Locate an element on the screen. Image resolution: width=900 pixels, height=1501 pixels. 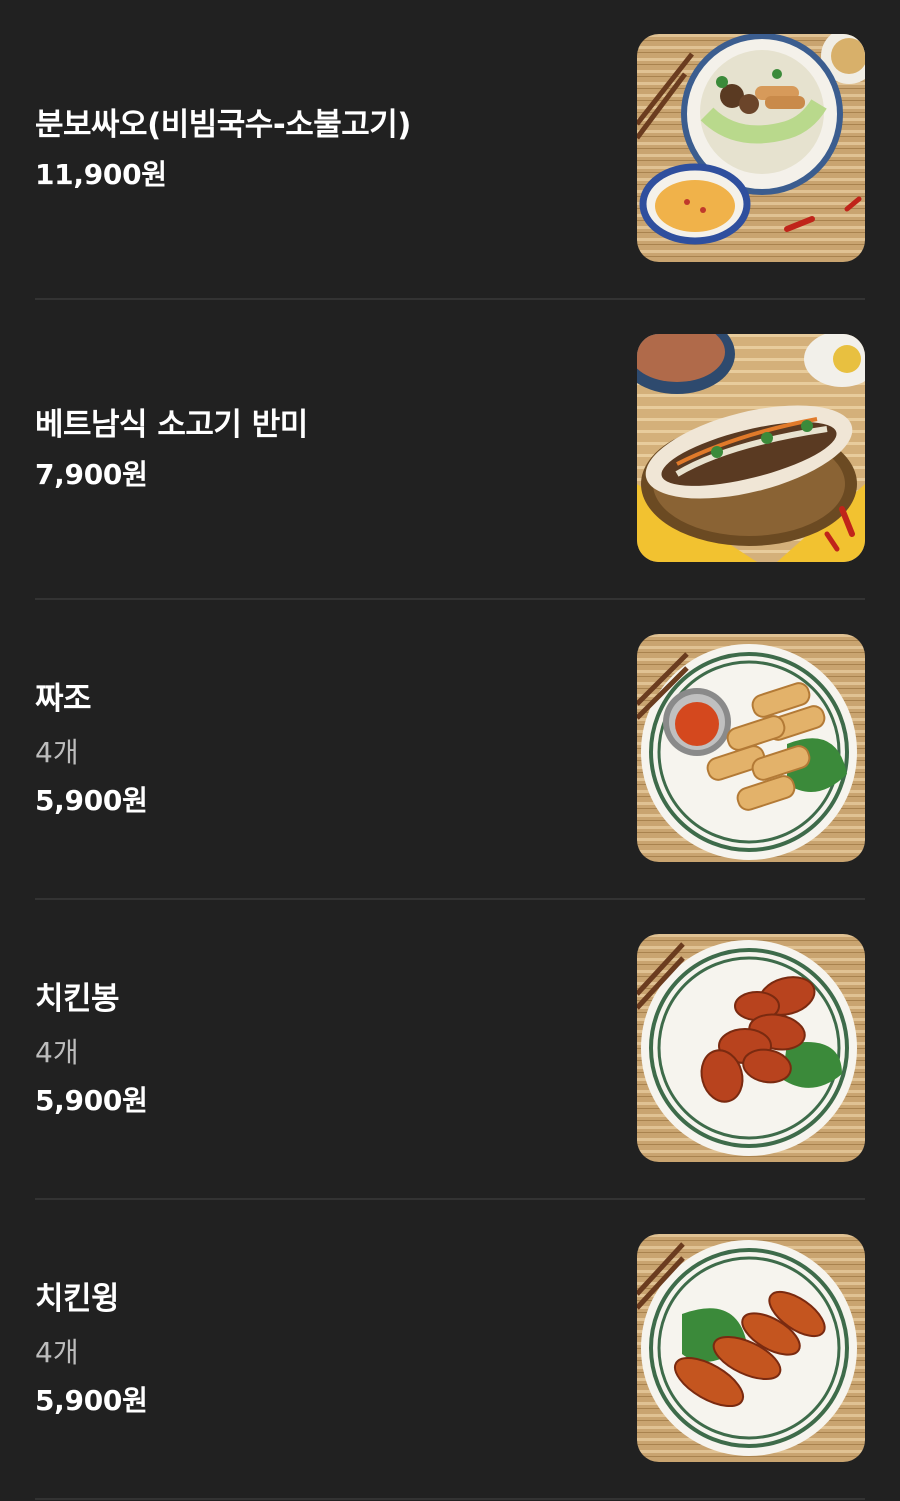
menu-item-text: 치킨봉 4개 5,900원 is located at coordinates (315, 1049).